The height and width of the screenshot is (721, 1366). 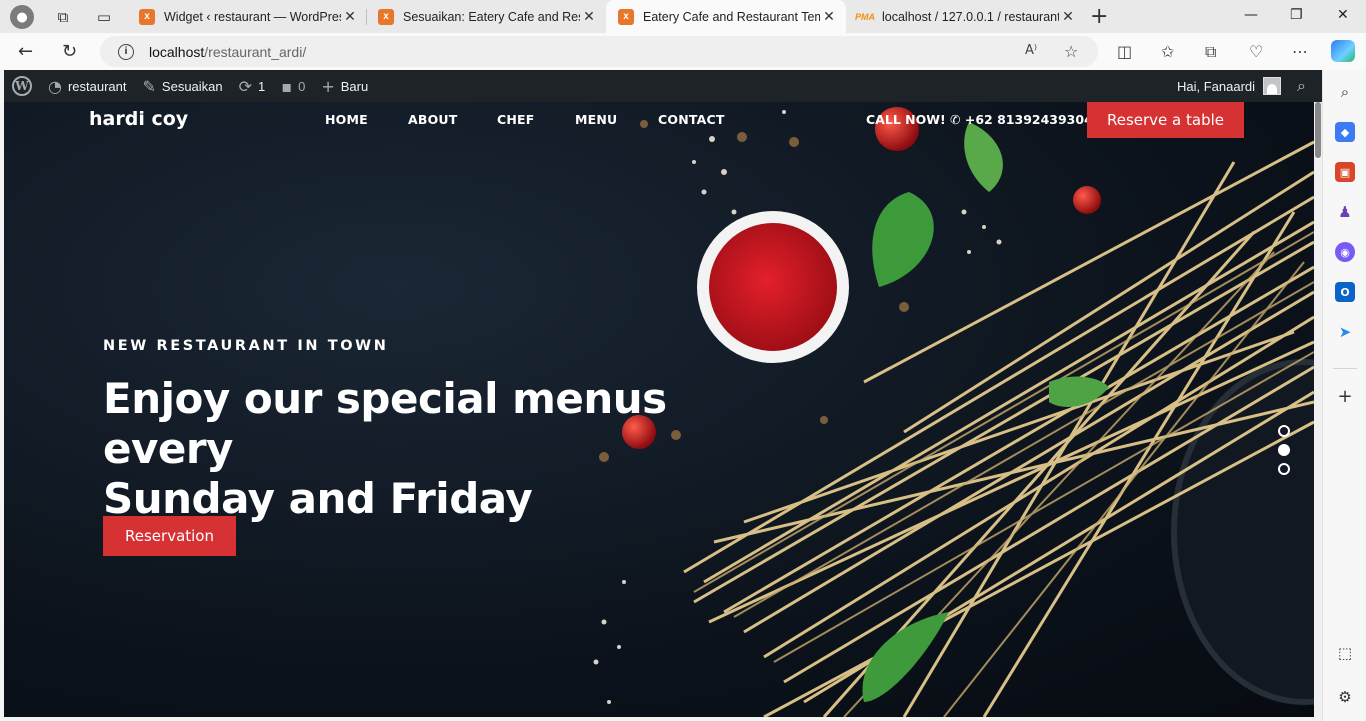 I want to click on workspaces-icon: ⧉, so click(x=63, y=17).